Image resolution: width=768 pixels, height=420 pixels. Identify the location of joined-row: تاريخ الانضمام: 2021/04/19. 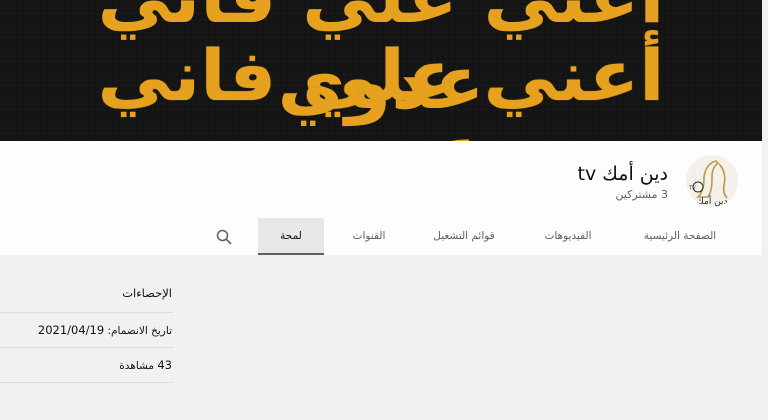
(87, 330).